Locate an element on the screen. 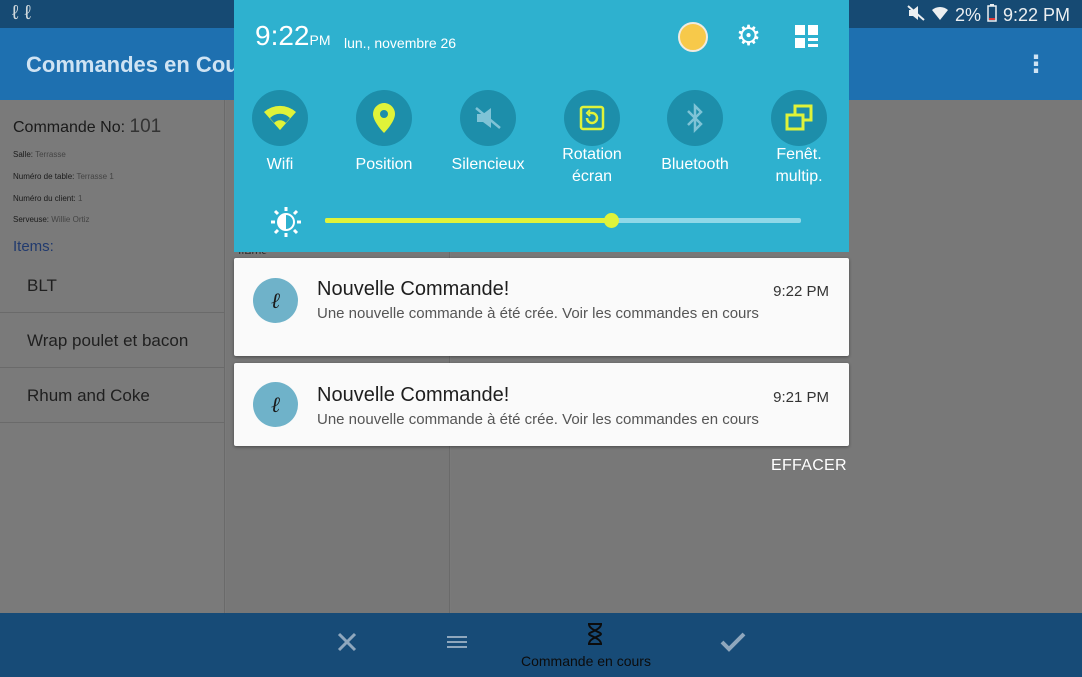 This screenshot has width=1082, height=677. tile-position: Position is located at coordinates (384, 133).